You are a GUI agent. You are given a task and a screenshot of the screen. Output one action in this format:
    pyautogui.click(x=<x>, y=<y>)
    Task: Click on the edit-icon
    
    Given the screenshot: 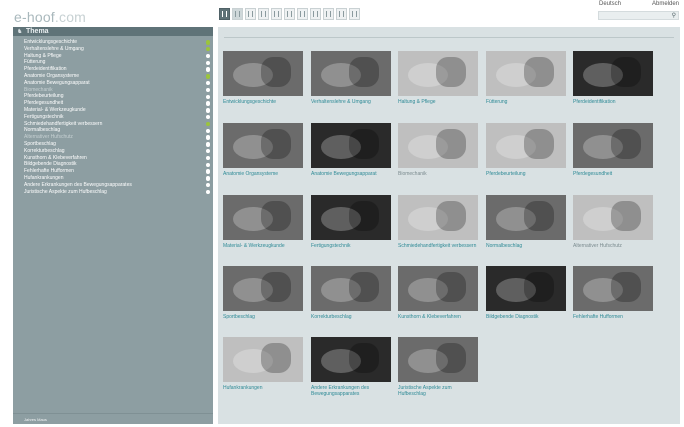 What is the action you would take?
    pyautogui.click(x=237, y=14)
    